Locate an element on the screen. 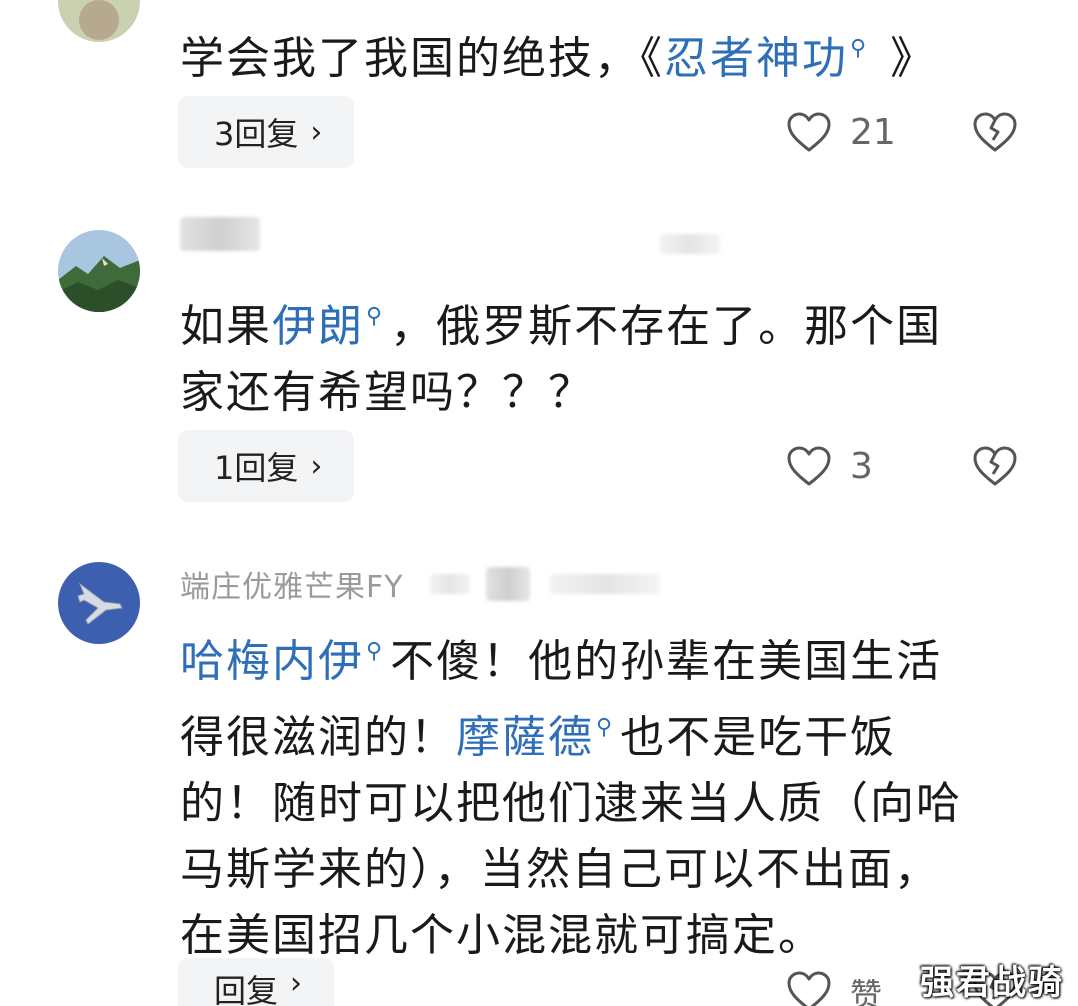  reply-button: 3回复 › is located at coordinates (266, 132).